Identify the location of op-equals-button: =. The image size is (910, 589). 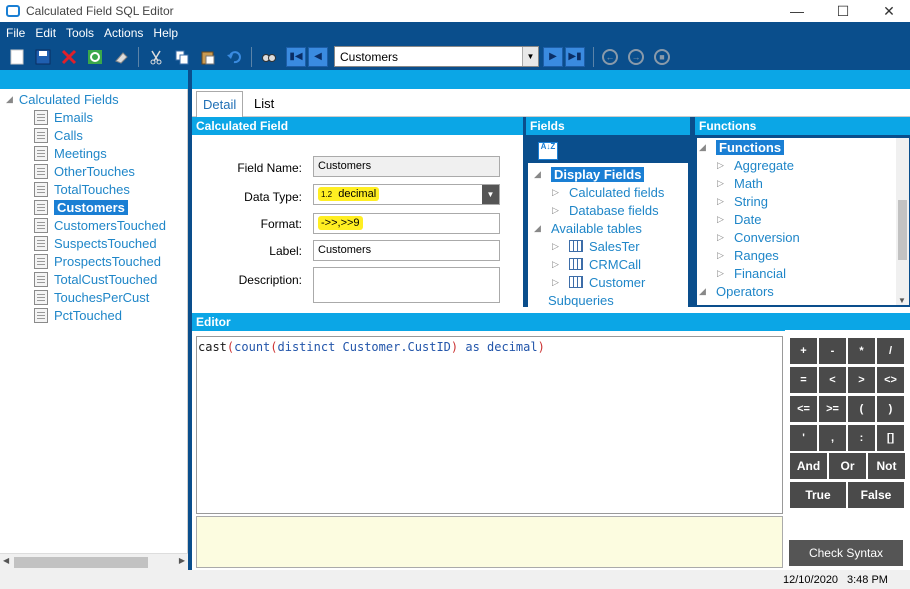
(803, 380).